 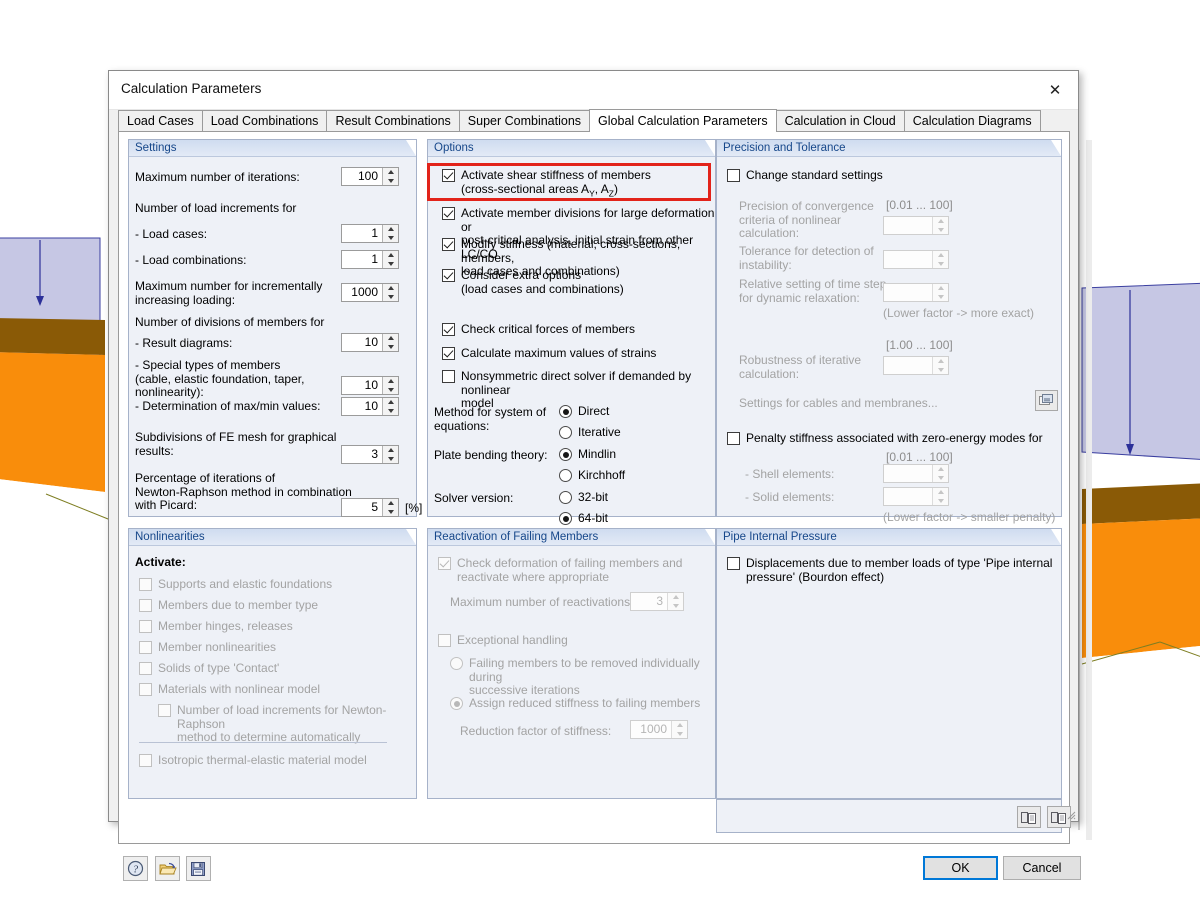 What do you see at coordinates (184, 343) in the screenshot?
I see `result-diagrams-label: - Result diagrams:` at bounding box center [184, 343].